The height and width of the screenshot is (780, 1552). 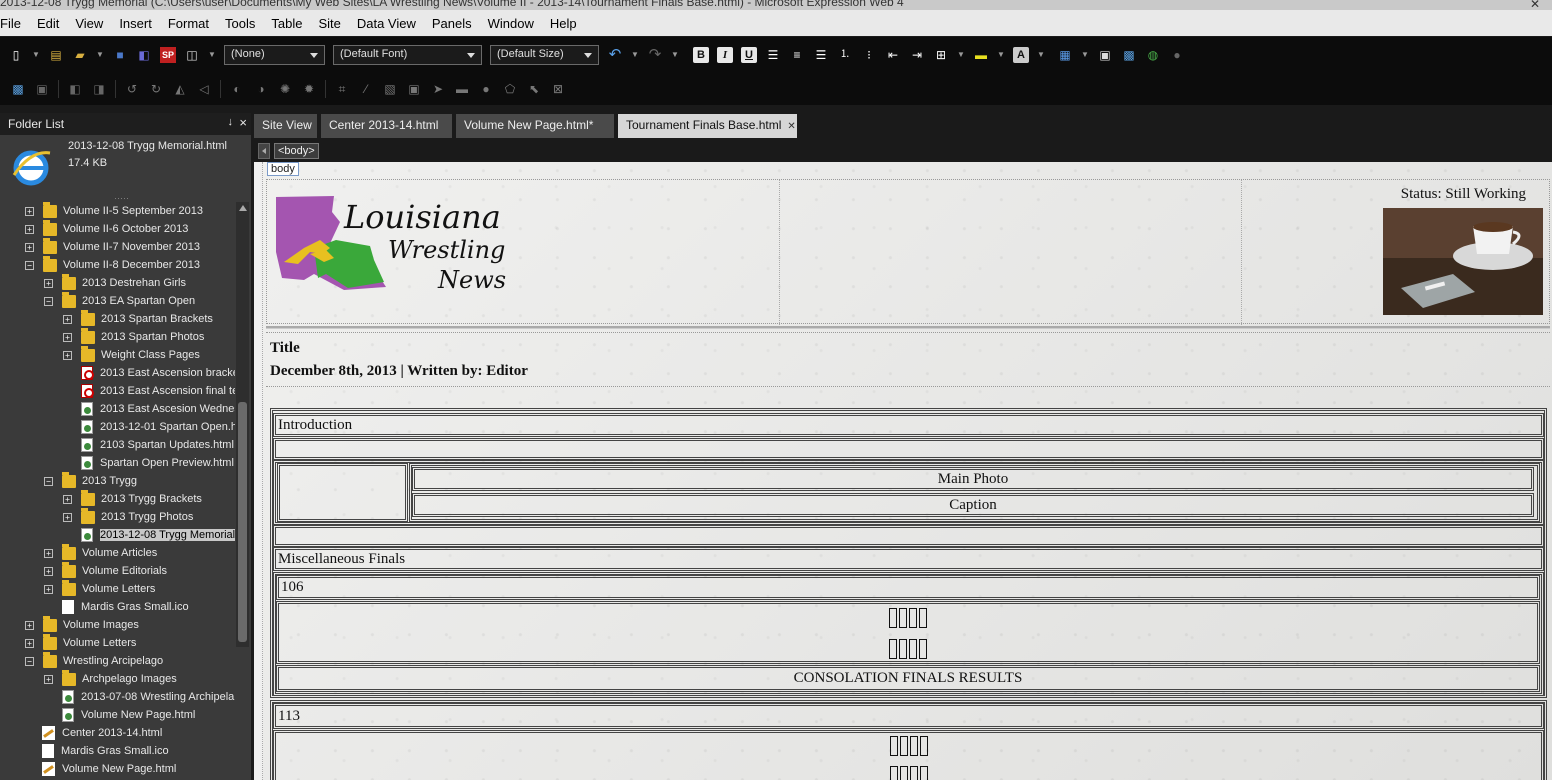 I want to click on folder-tree-item: + Volume Images, so click(x=82, y=624).